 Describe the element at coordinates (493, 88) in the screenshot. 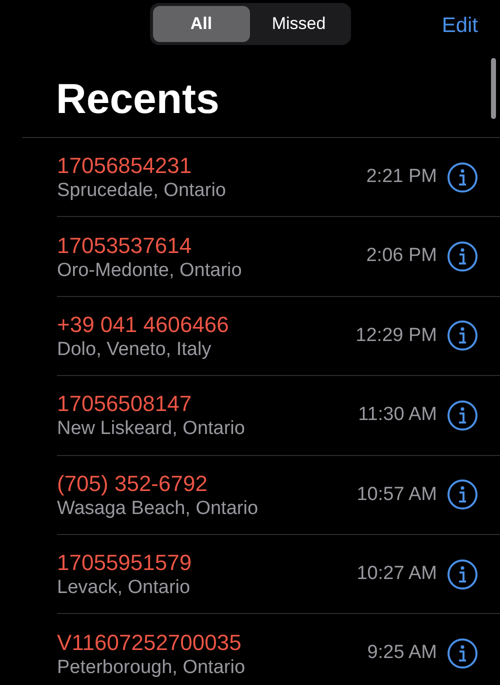

I see `scroll-bar` at that location.